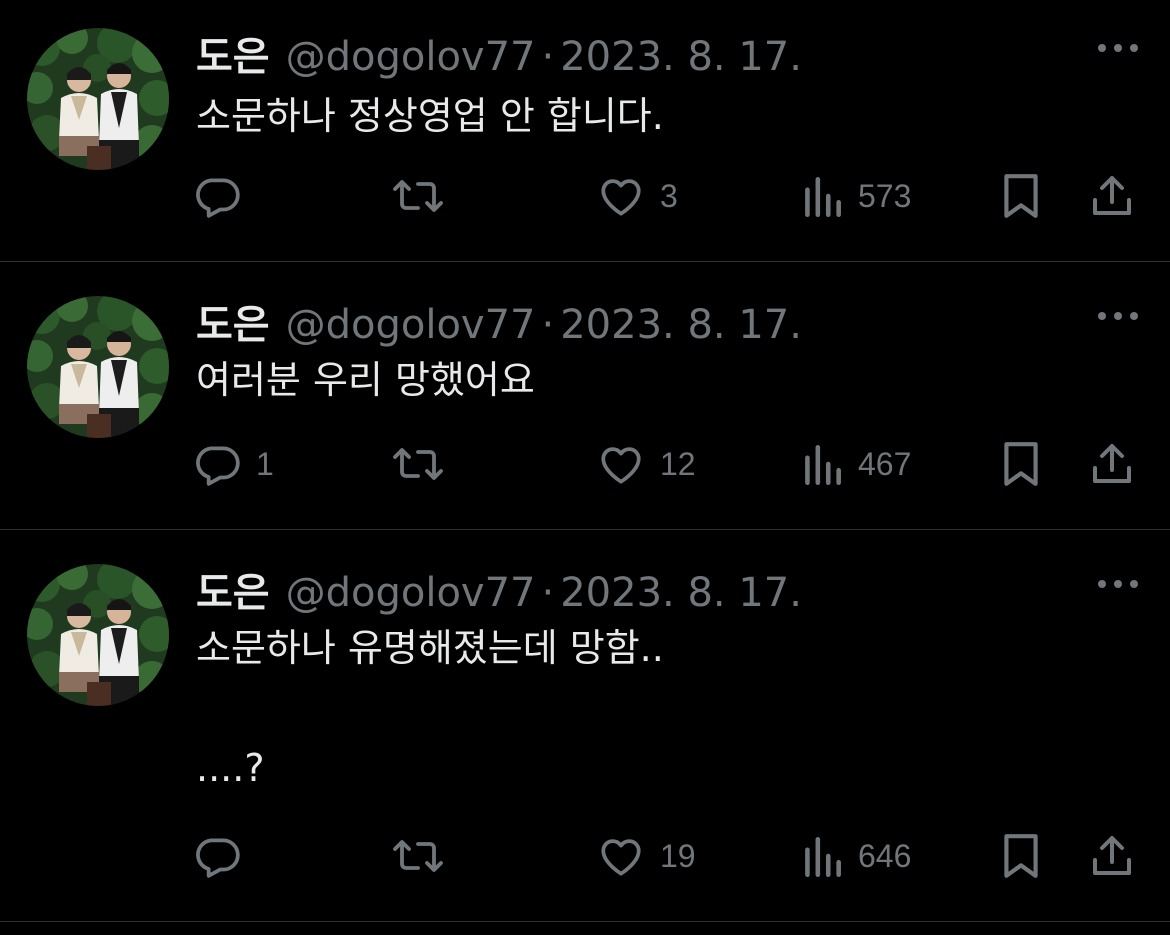 The height and width of the screenshot is (935, 1170). I want to click on like-button: 3, so click(637, 196).